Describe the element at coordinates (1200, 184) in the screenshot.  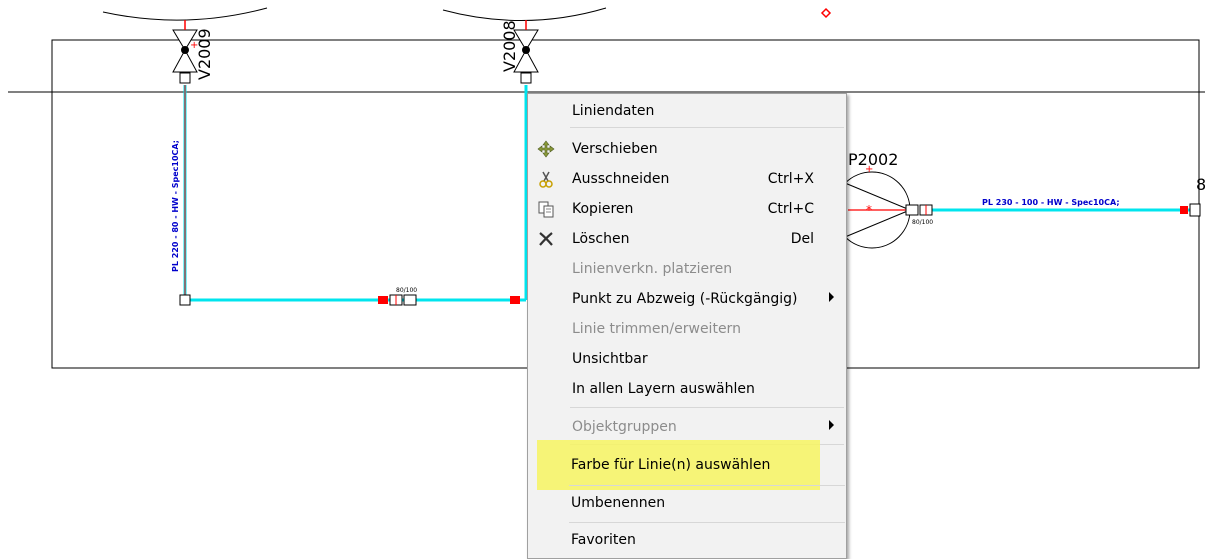
I see `edge-partial-label: 8` at that location.